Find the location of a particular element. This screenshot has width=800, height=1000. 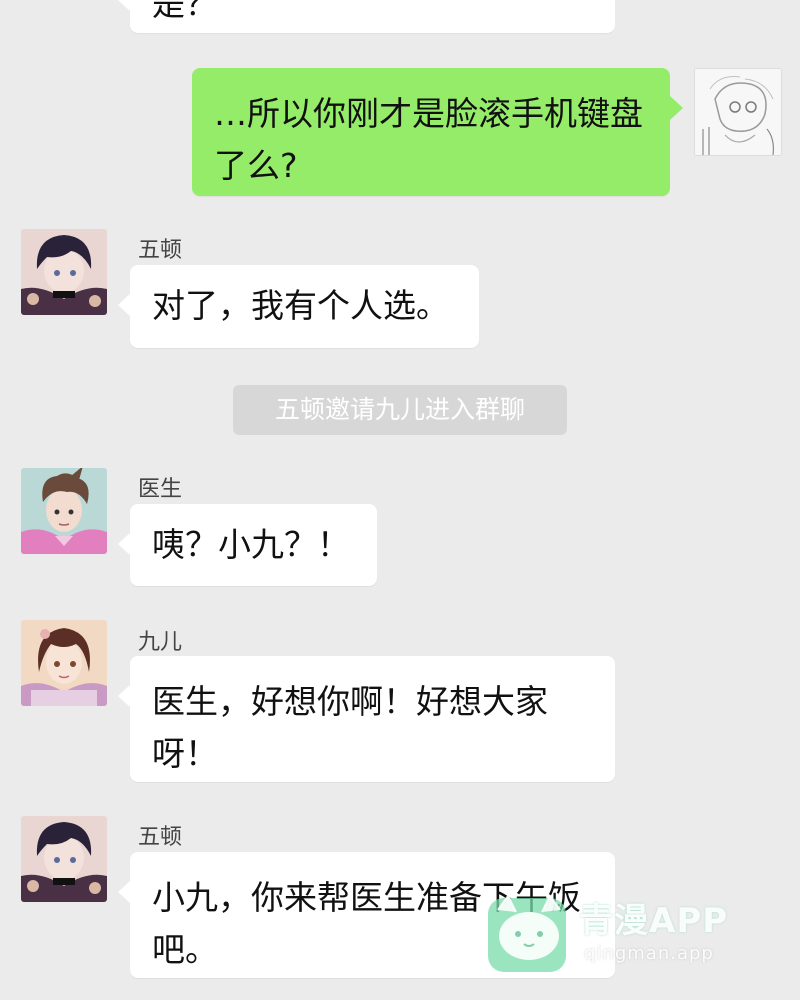

girl-character-avatar is located at coordinates (64, 663).